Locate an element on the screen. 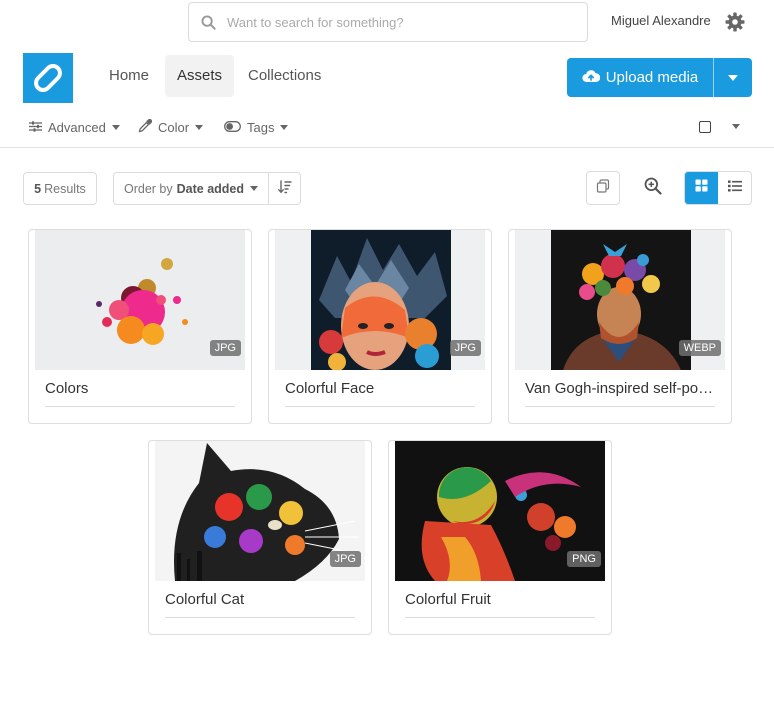  nav-home: Home is located at coordinates (129, 76).